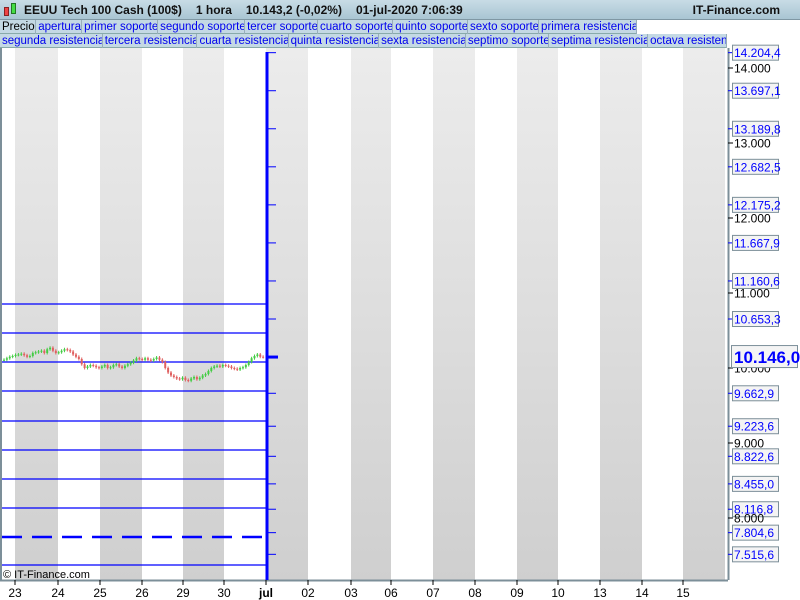  What do you see at coordinates (598, 41) in the screenshot?
I see `toolbar-item: septima resistencia` at bounding box center [598, 41].